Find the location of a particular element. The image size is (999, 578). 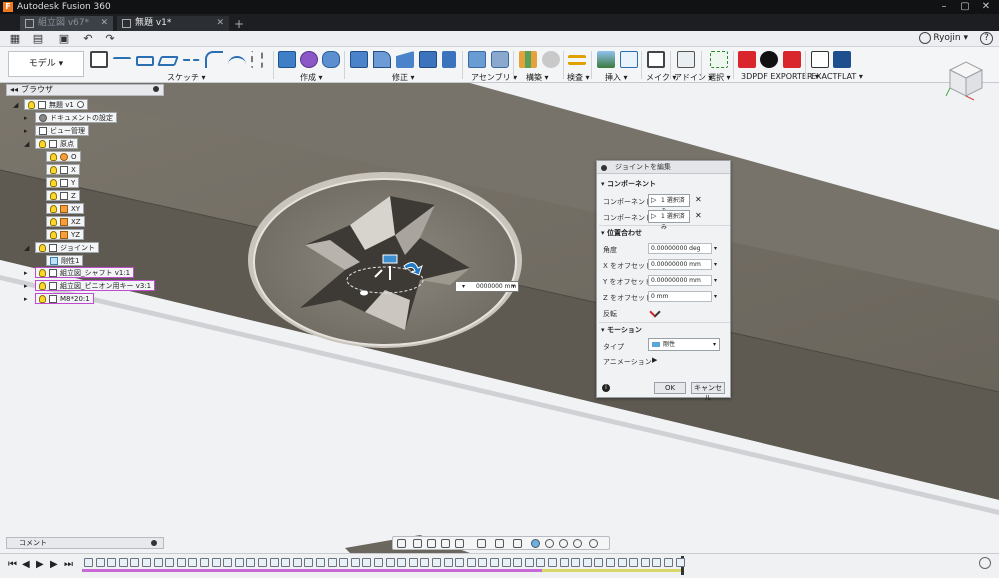

tree-item-bolt-component: ▸ M8*20:1 is located at coordinates (59, 298).